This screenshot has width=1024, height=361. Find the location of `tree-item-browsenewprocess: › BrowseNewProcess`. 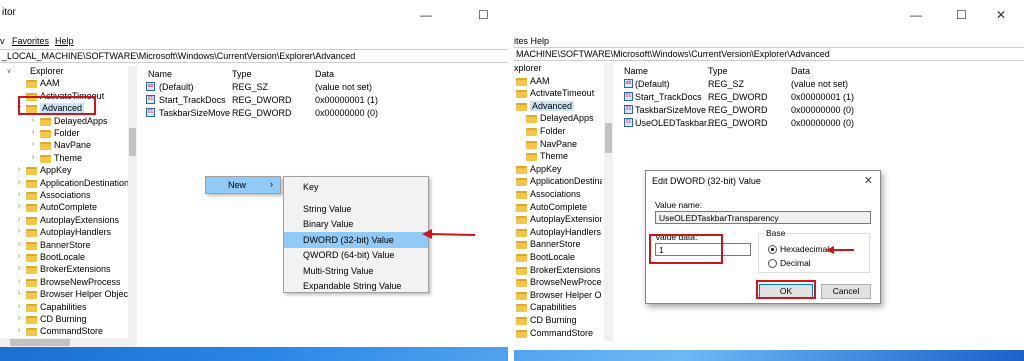

tree-item-browsenewprocess: › BrowseNewProcess is located at coordinates (64, 283).